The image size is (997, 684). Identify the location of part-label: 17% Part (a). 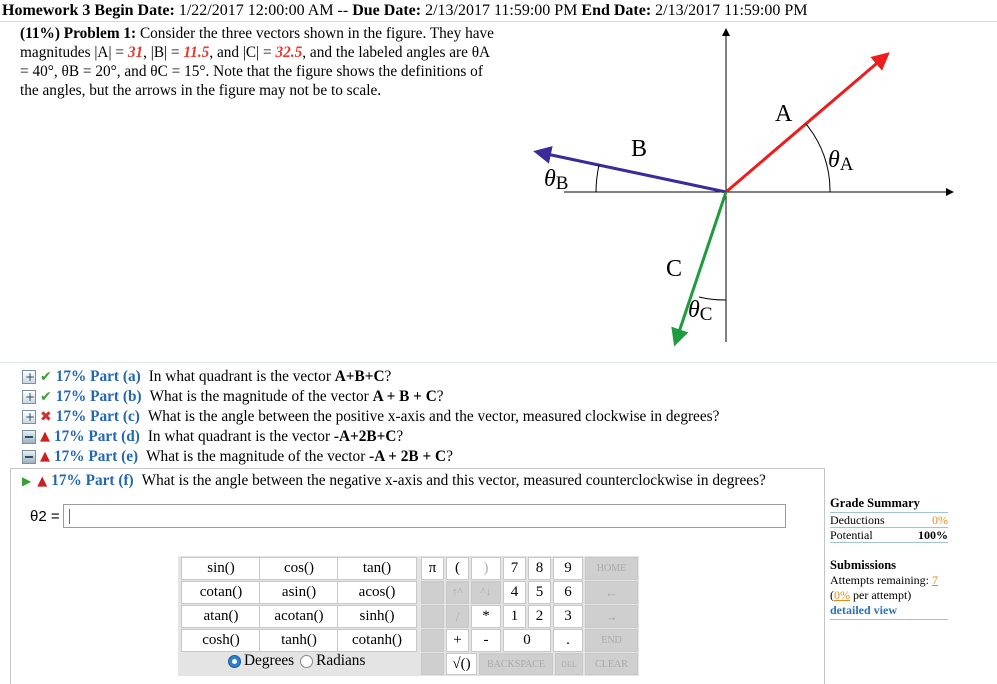
(98, 377).